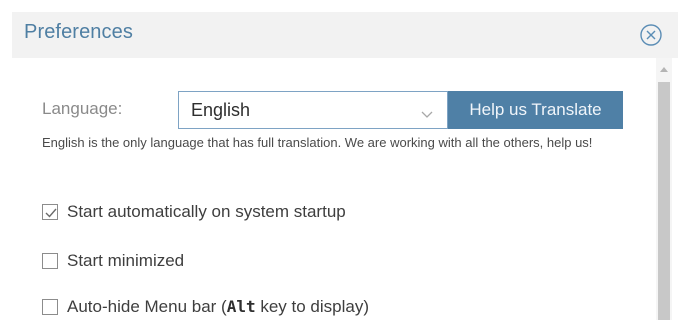 The height and width of the screenshot is (320, 678). Describe the element at coordinates (206, 211) in the screenshot. I see `start-automatically-label: Start automatically on system startup` at that location.